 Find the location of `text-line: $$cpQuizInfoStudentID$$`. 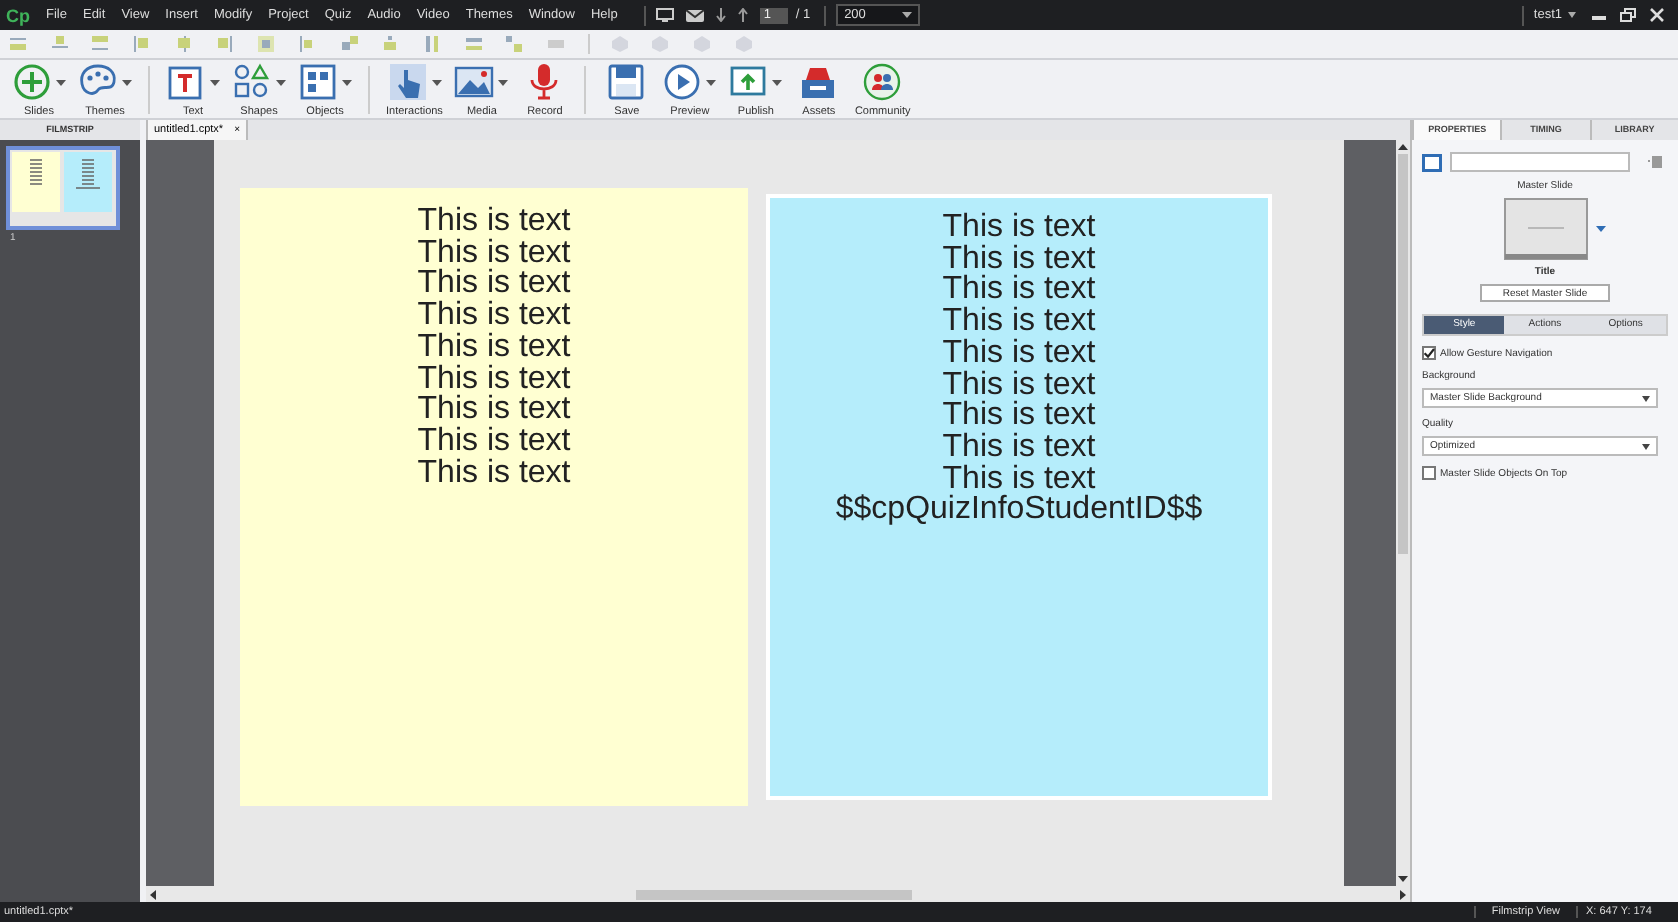

text-line: $$cpQuizInfoStudentID$$ is located at coordinates (1019, 510).